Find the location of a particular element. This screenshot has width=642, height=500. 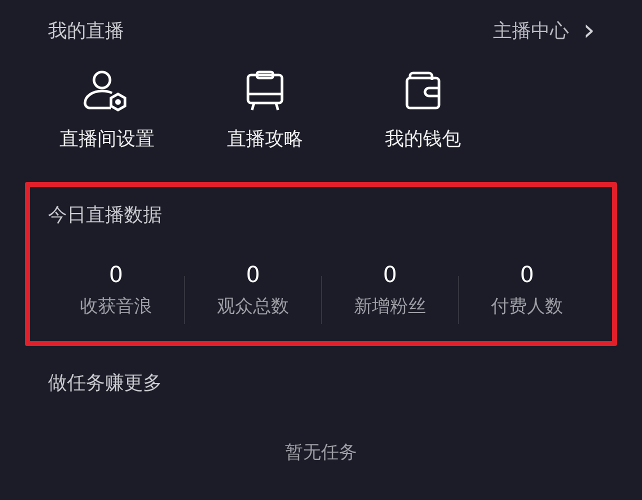

stat-label: 付费人数 is located at coordinates (527, 306).